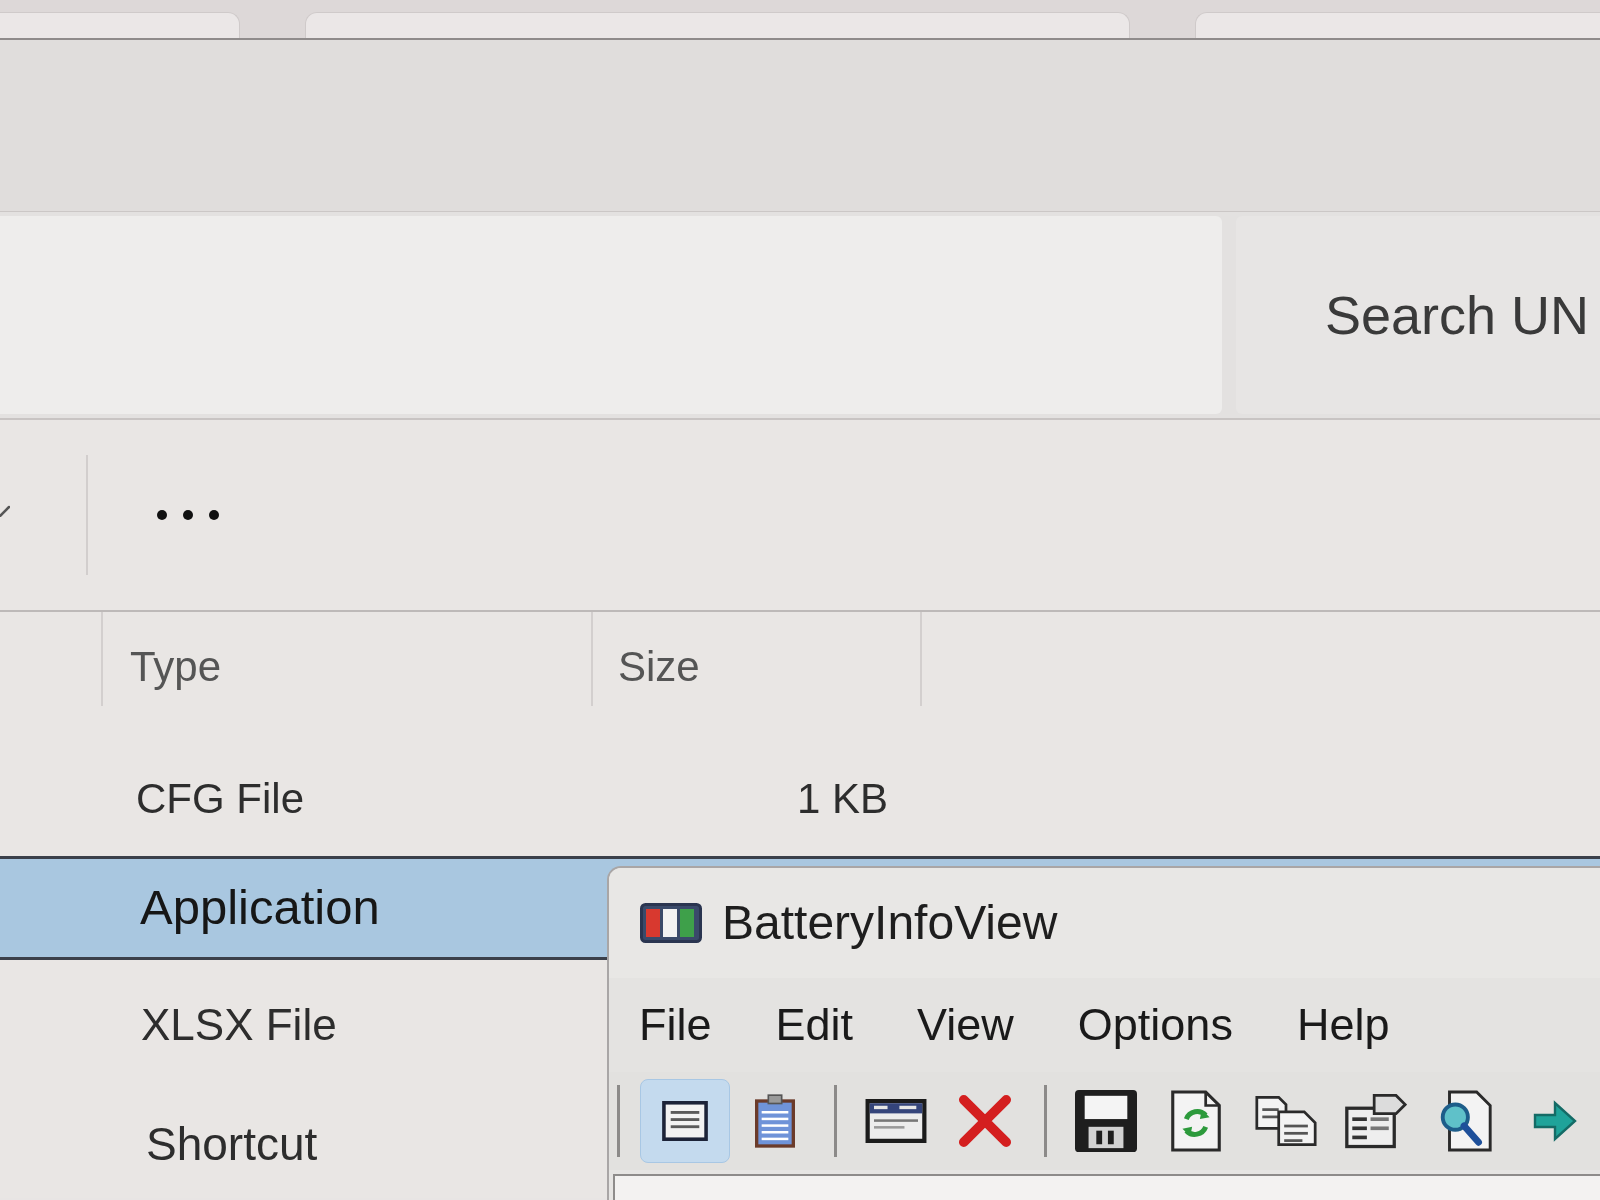  What do you see at coordinates (220, 798) in the screenshot?
I see `type-cell-text: CFG File` at bounding box center [220, 798].